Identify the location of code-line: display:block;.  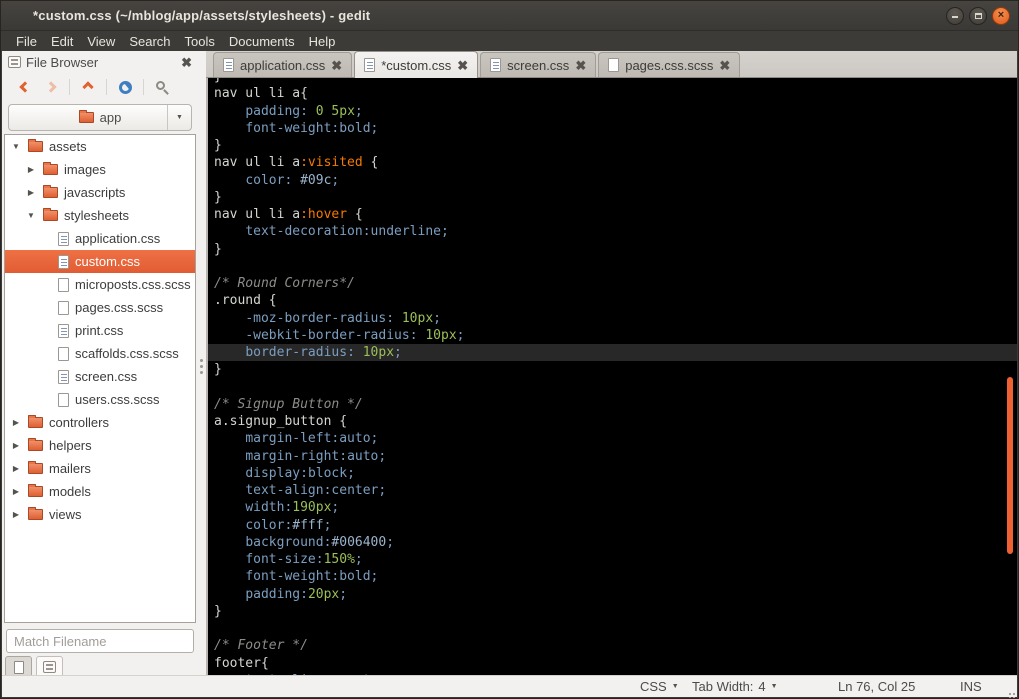
(300, 473).